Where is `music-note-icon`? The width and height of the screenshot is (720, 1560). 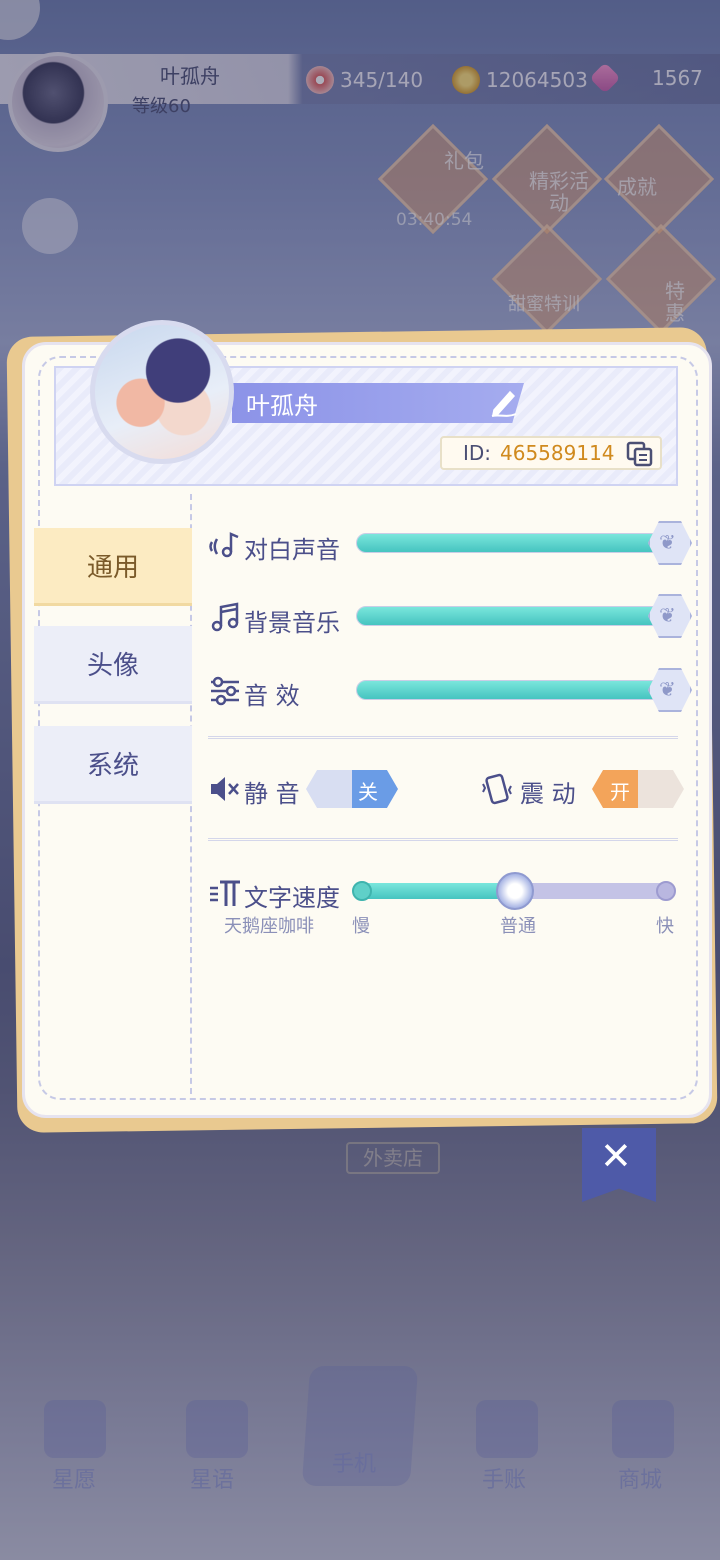
music-note-icon is located at coordinates (225, 617).